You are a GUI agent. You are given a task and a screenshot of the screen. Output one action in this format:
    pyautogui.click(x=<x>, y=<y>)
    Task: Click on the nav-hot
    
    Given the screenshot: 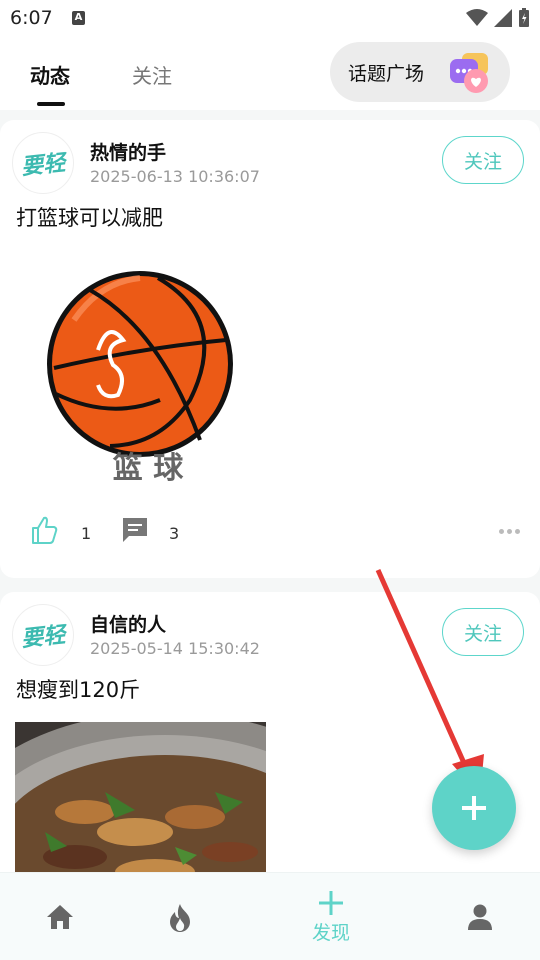 What is the action you would take?
    pyautogui.click(x=180, y=916)
    